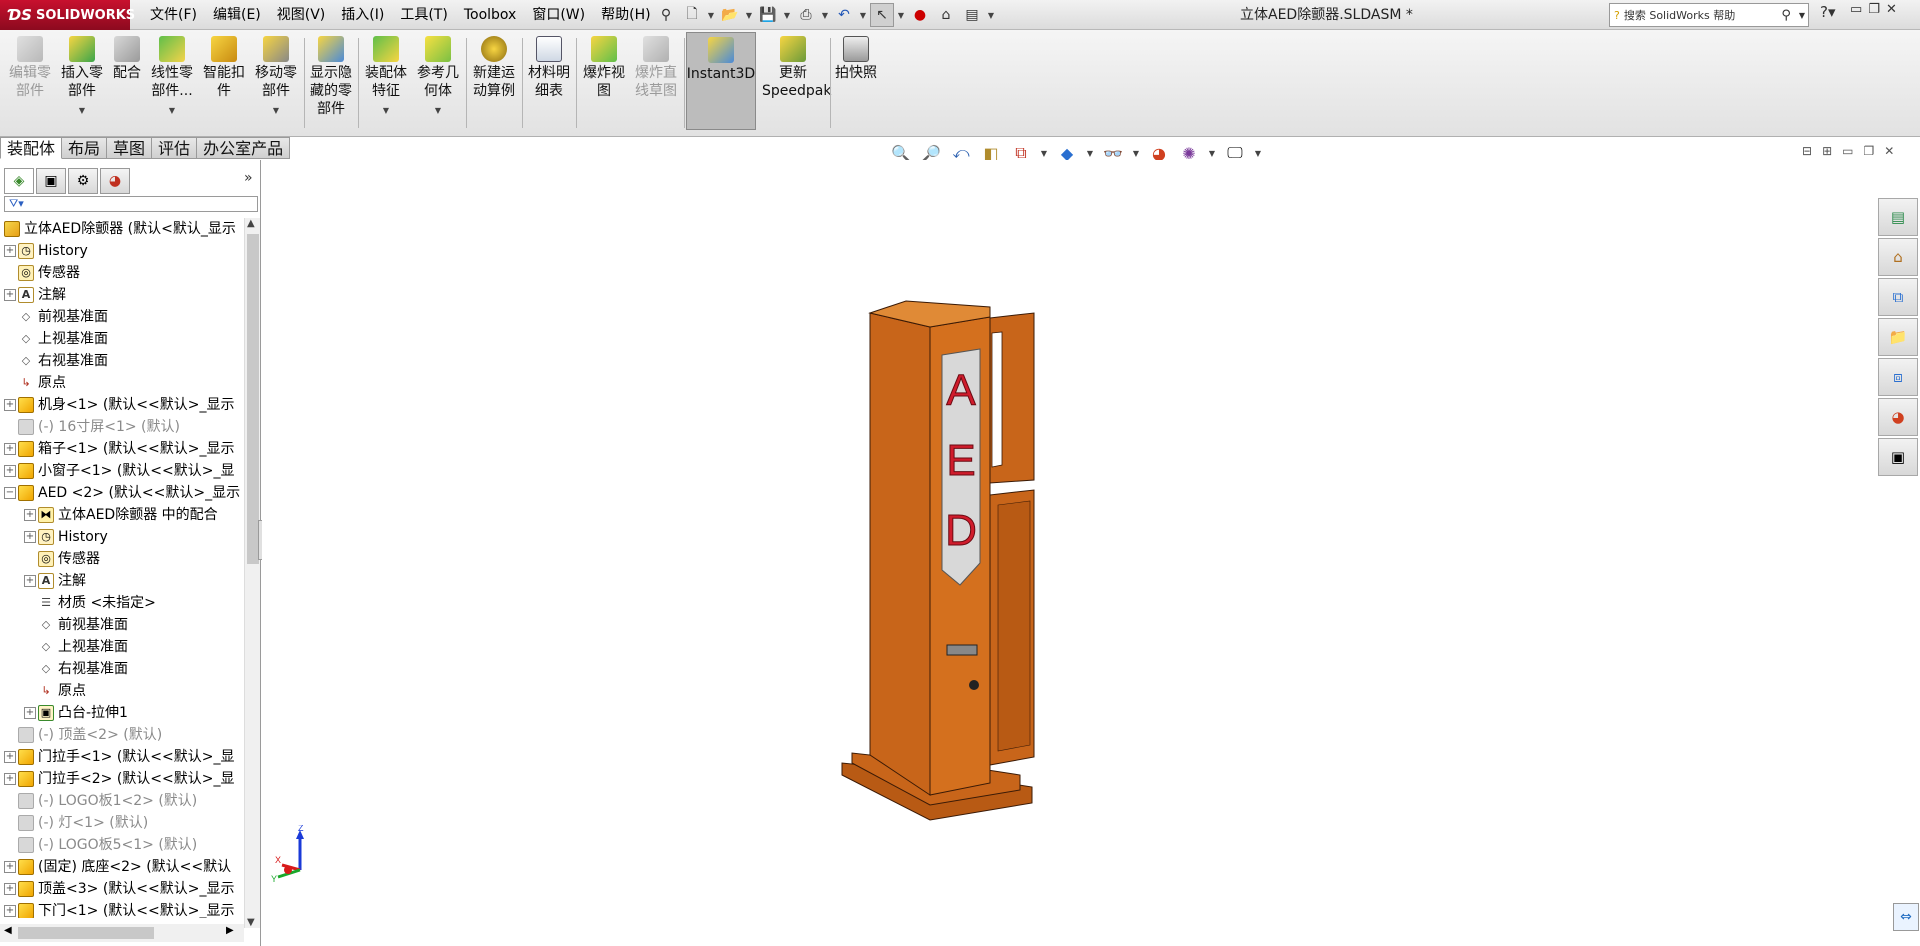 The image size is (1920, 946). I want to click on tree-row: + ◷ History, so click(122, 251).